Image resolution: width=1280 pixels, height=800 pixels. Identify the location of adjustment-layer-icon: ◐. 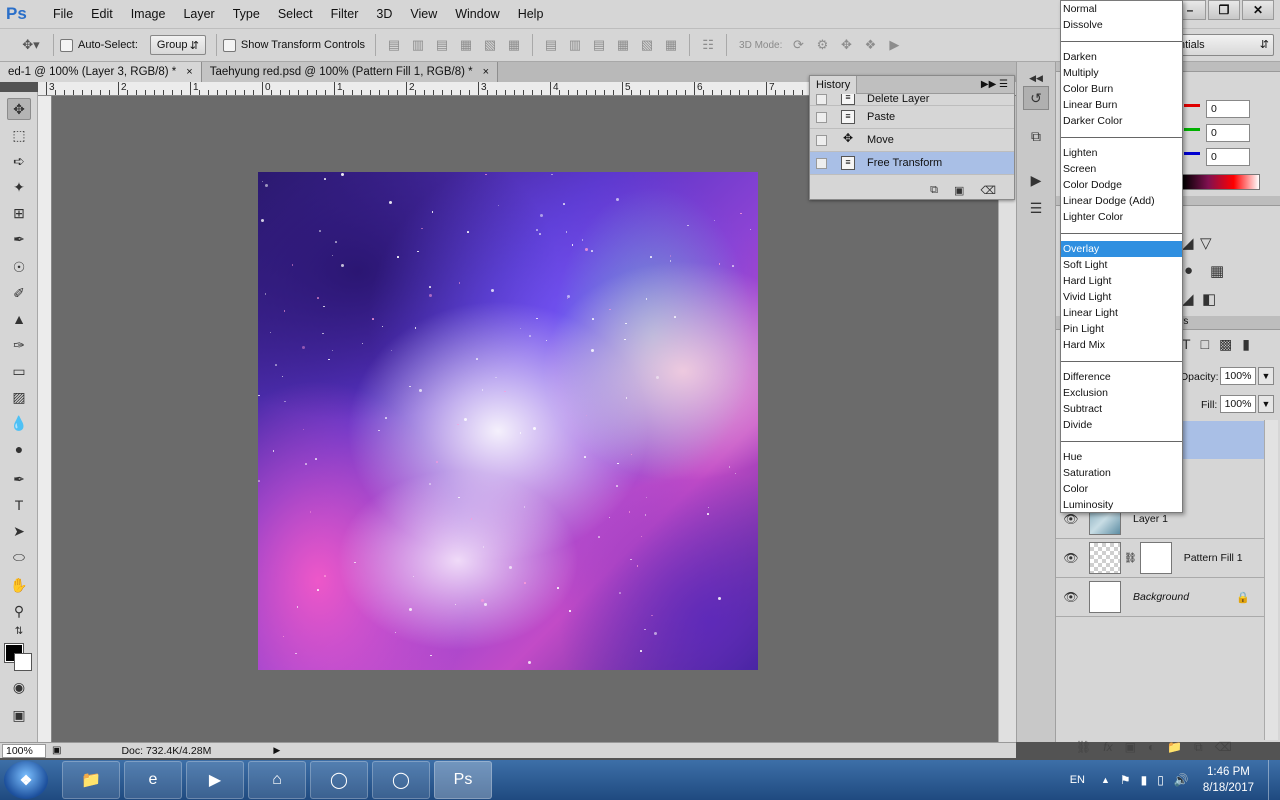
(1151, 747).